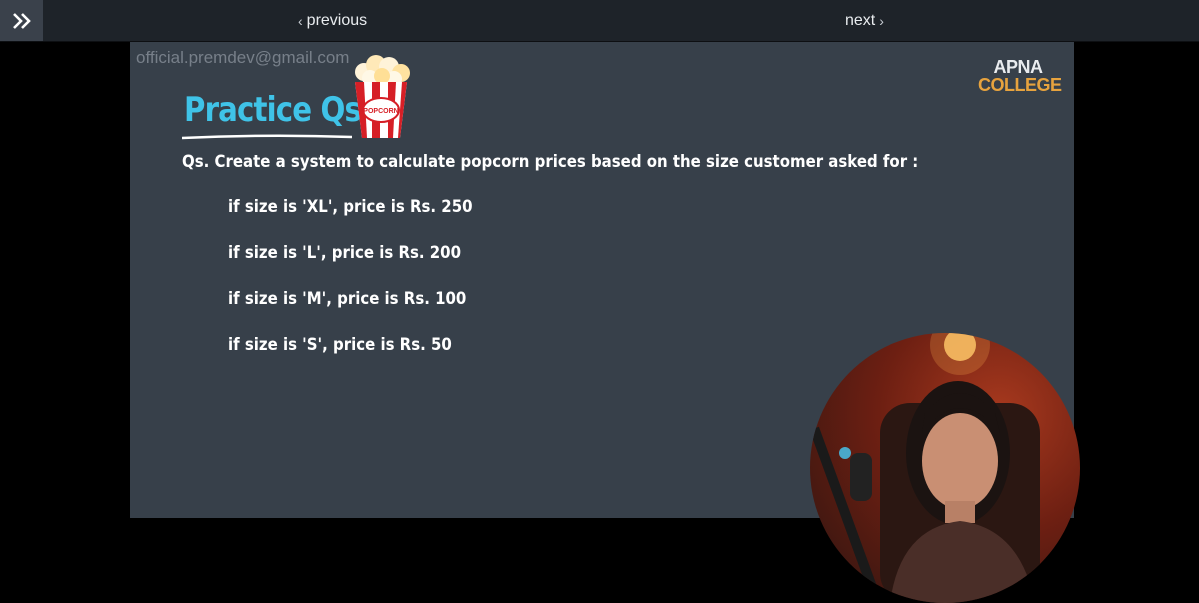  I want to click on double-chevron-right-icon, so click(21, 20).